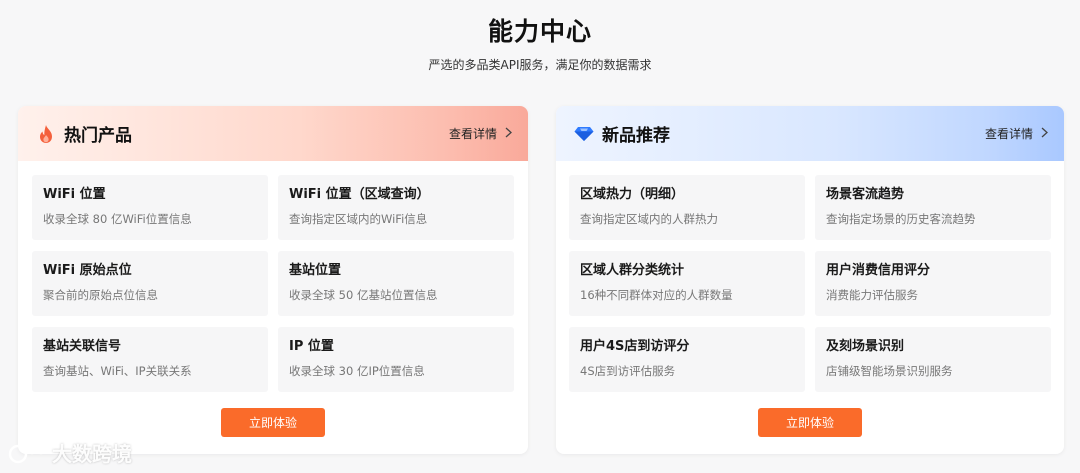 This screenshot has height=473, width=1080. I want to click on new-products-title: 新品推荐, so click(636, 136).